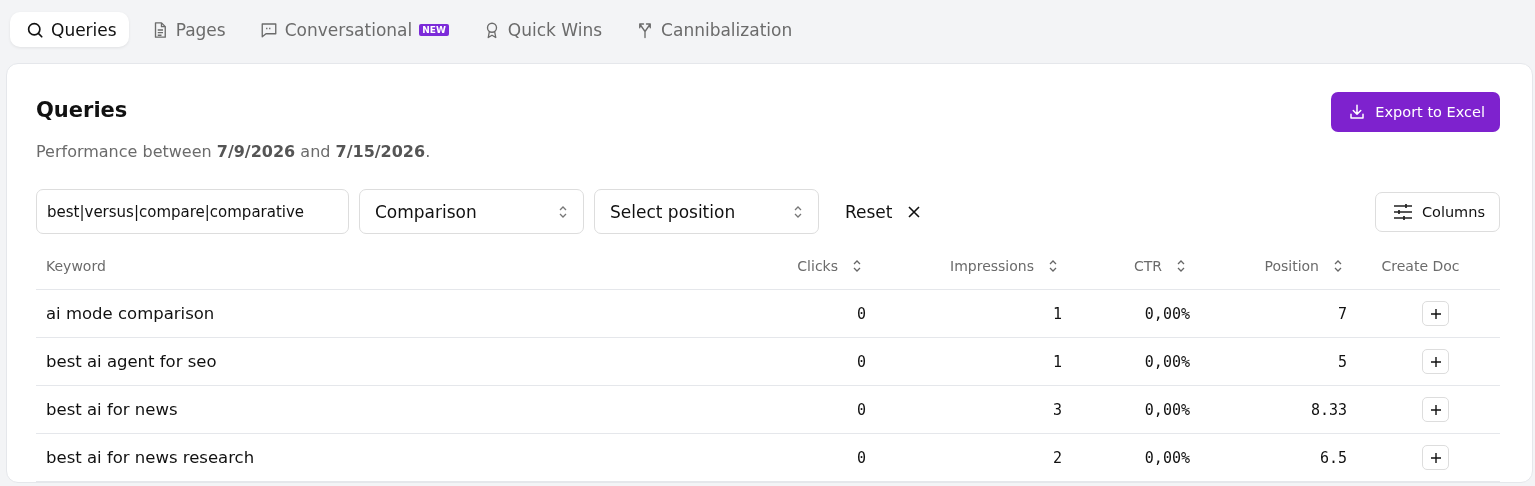 Image resolution: width=1535 pixels, height=486 pixels. Describe the element at coordinates (35, 29) in the screenshot. I see `search-icon` at that location.